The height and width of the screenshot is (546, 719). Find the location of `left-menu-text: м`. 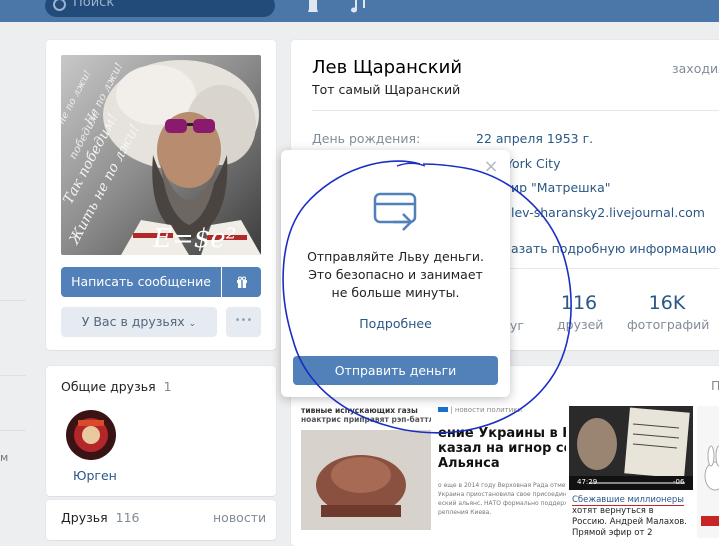

left-menu-text: м is located at coordinates (4, 457).